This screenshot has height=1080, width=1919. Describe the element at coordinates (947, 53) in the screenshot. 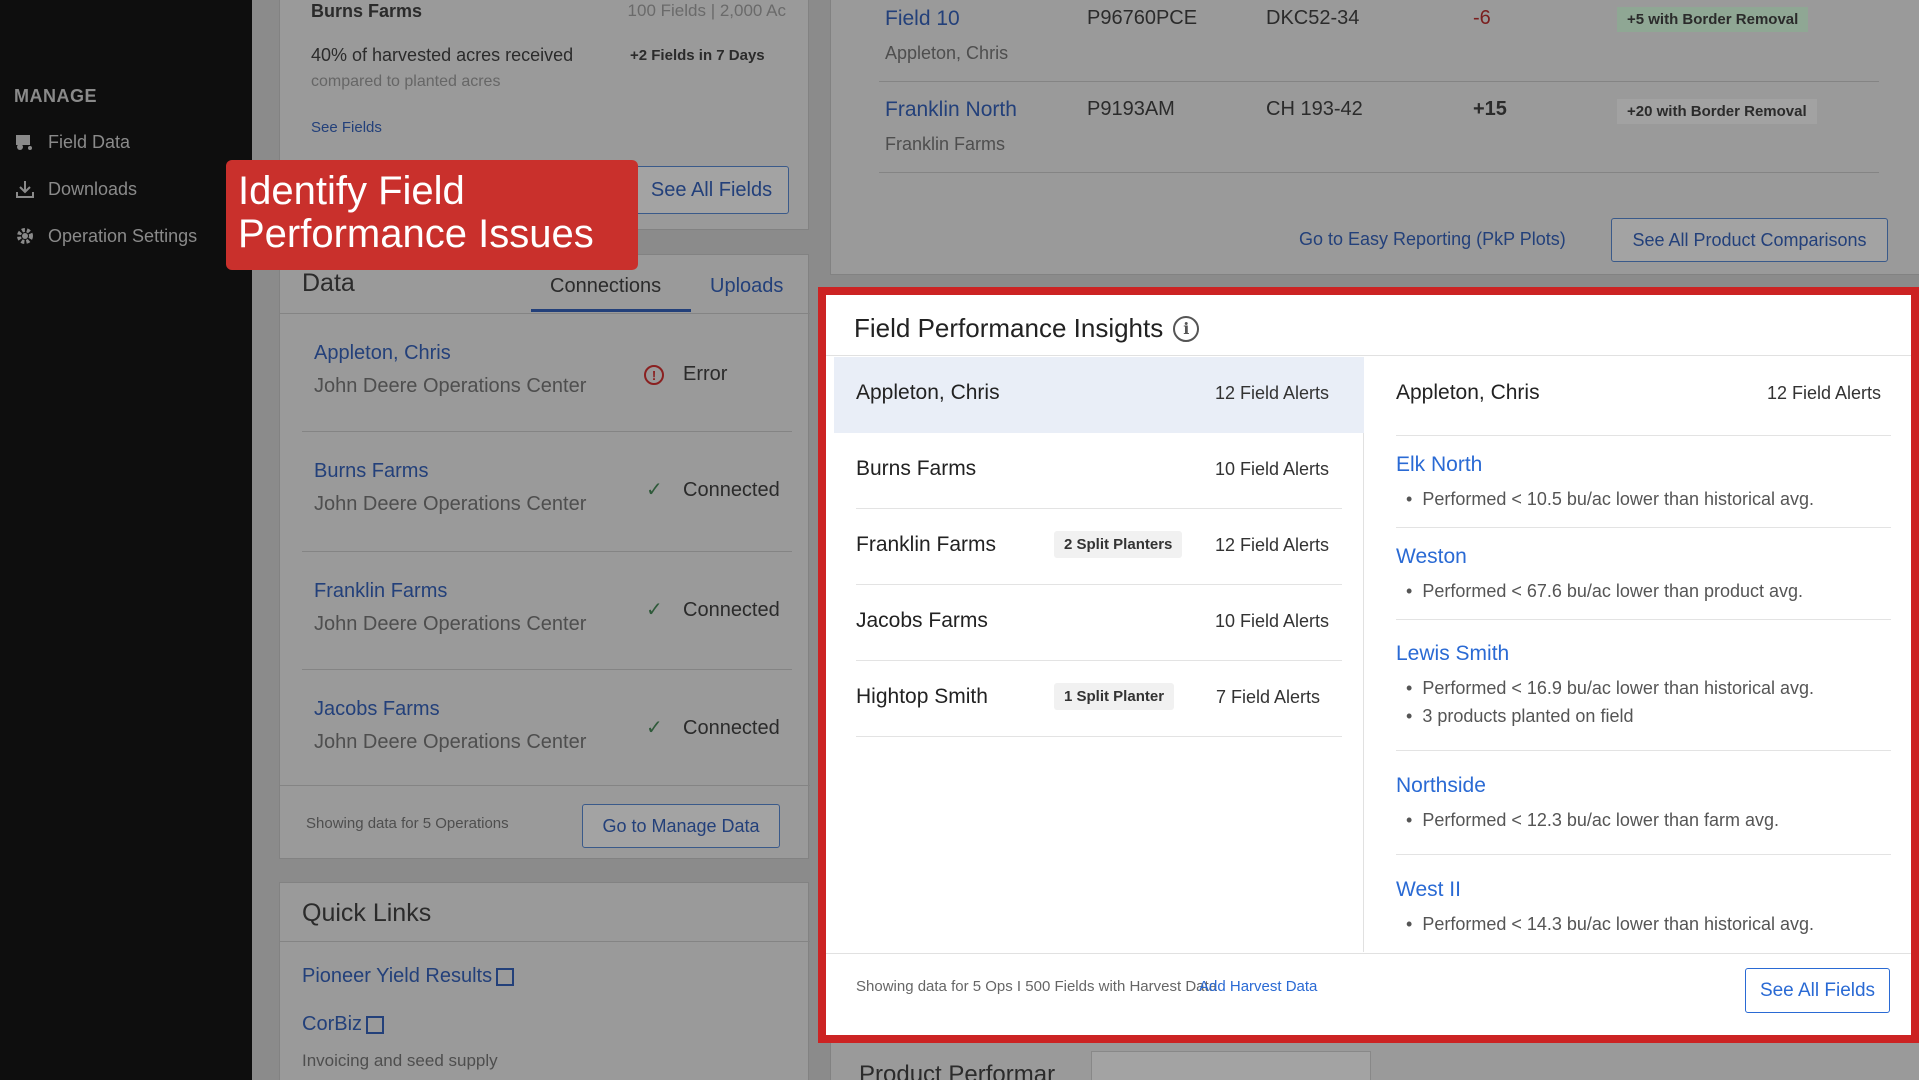

I see `field-owner: Appleton, Chris` at that location.